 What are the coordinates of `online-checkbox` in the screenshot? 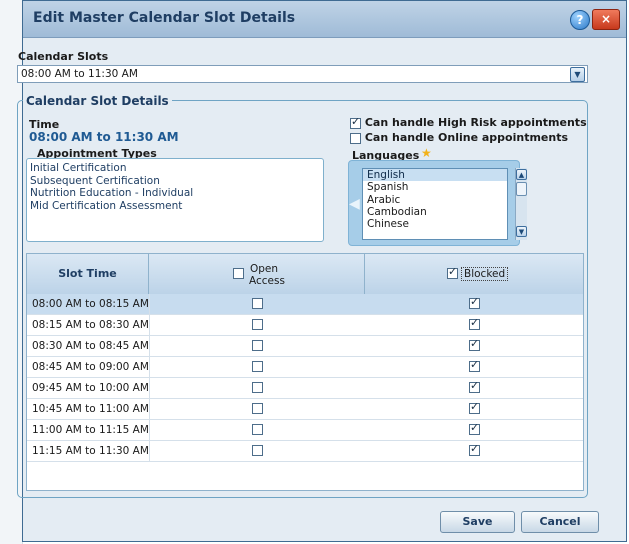 It's located at (355, 138).